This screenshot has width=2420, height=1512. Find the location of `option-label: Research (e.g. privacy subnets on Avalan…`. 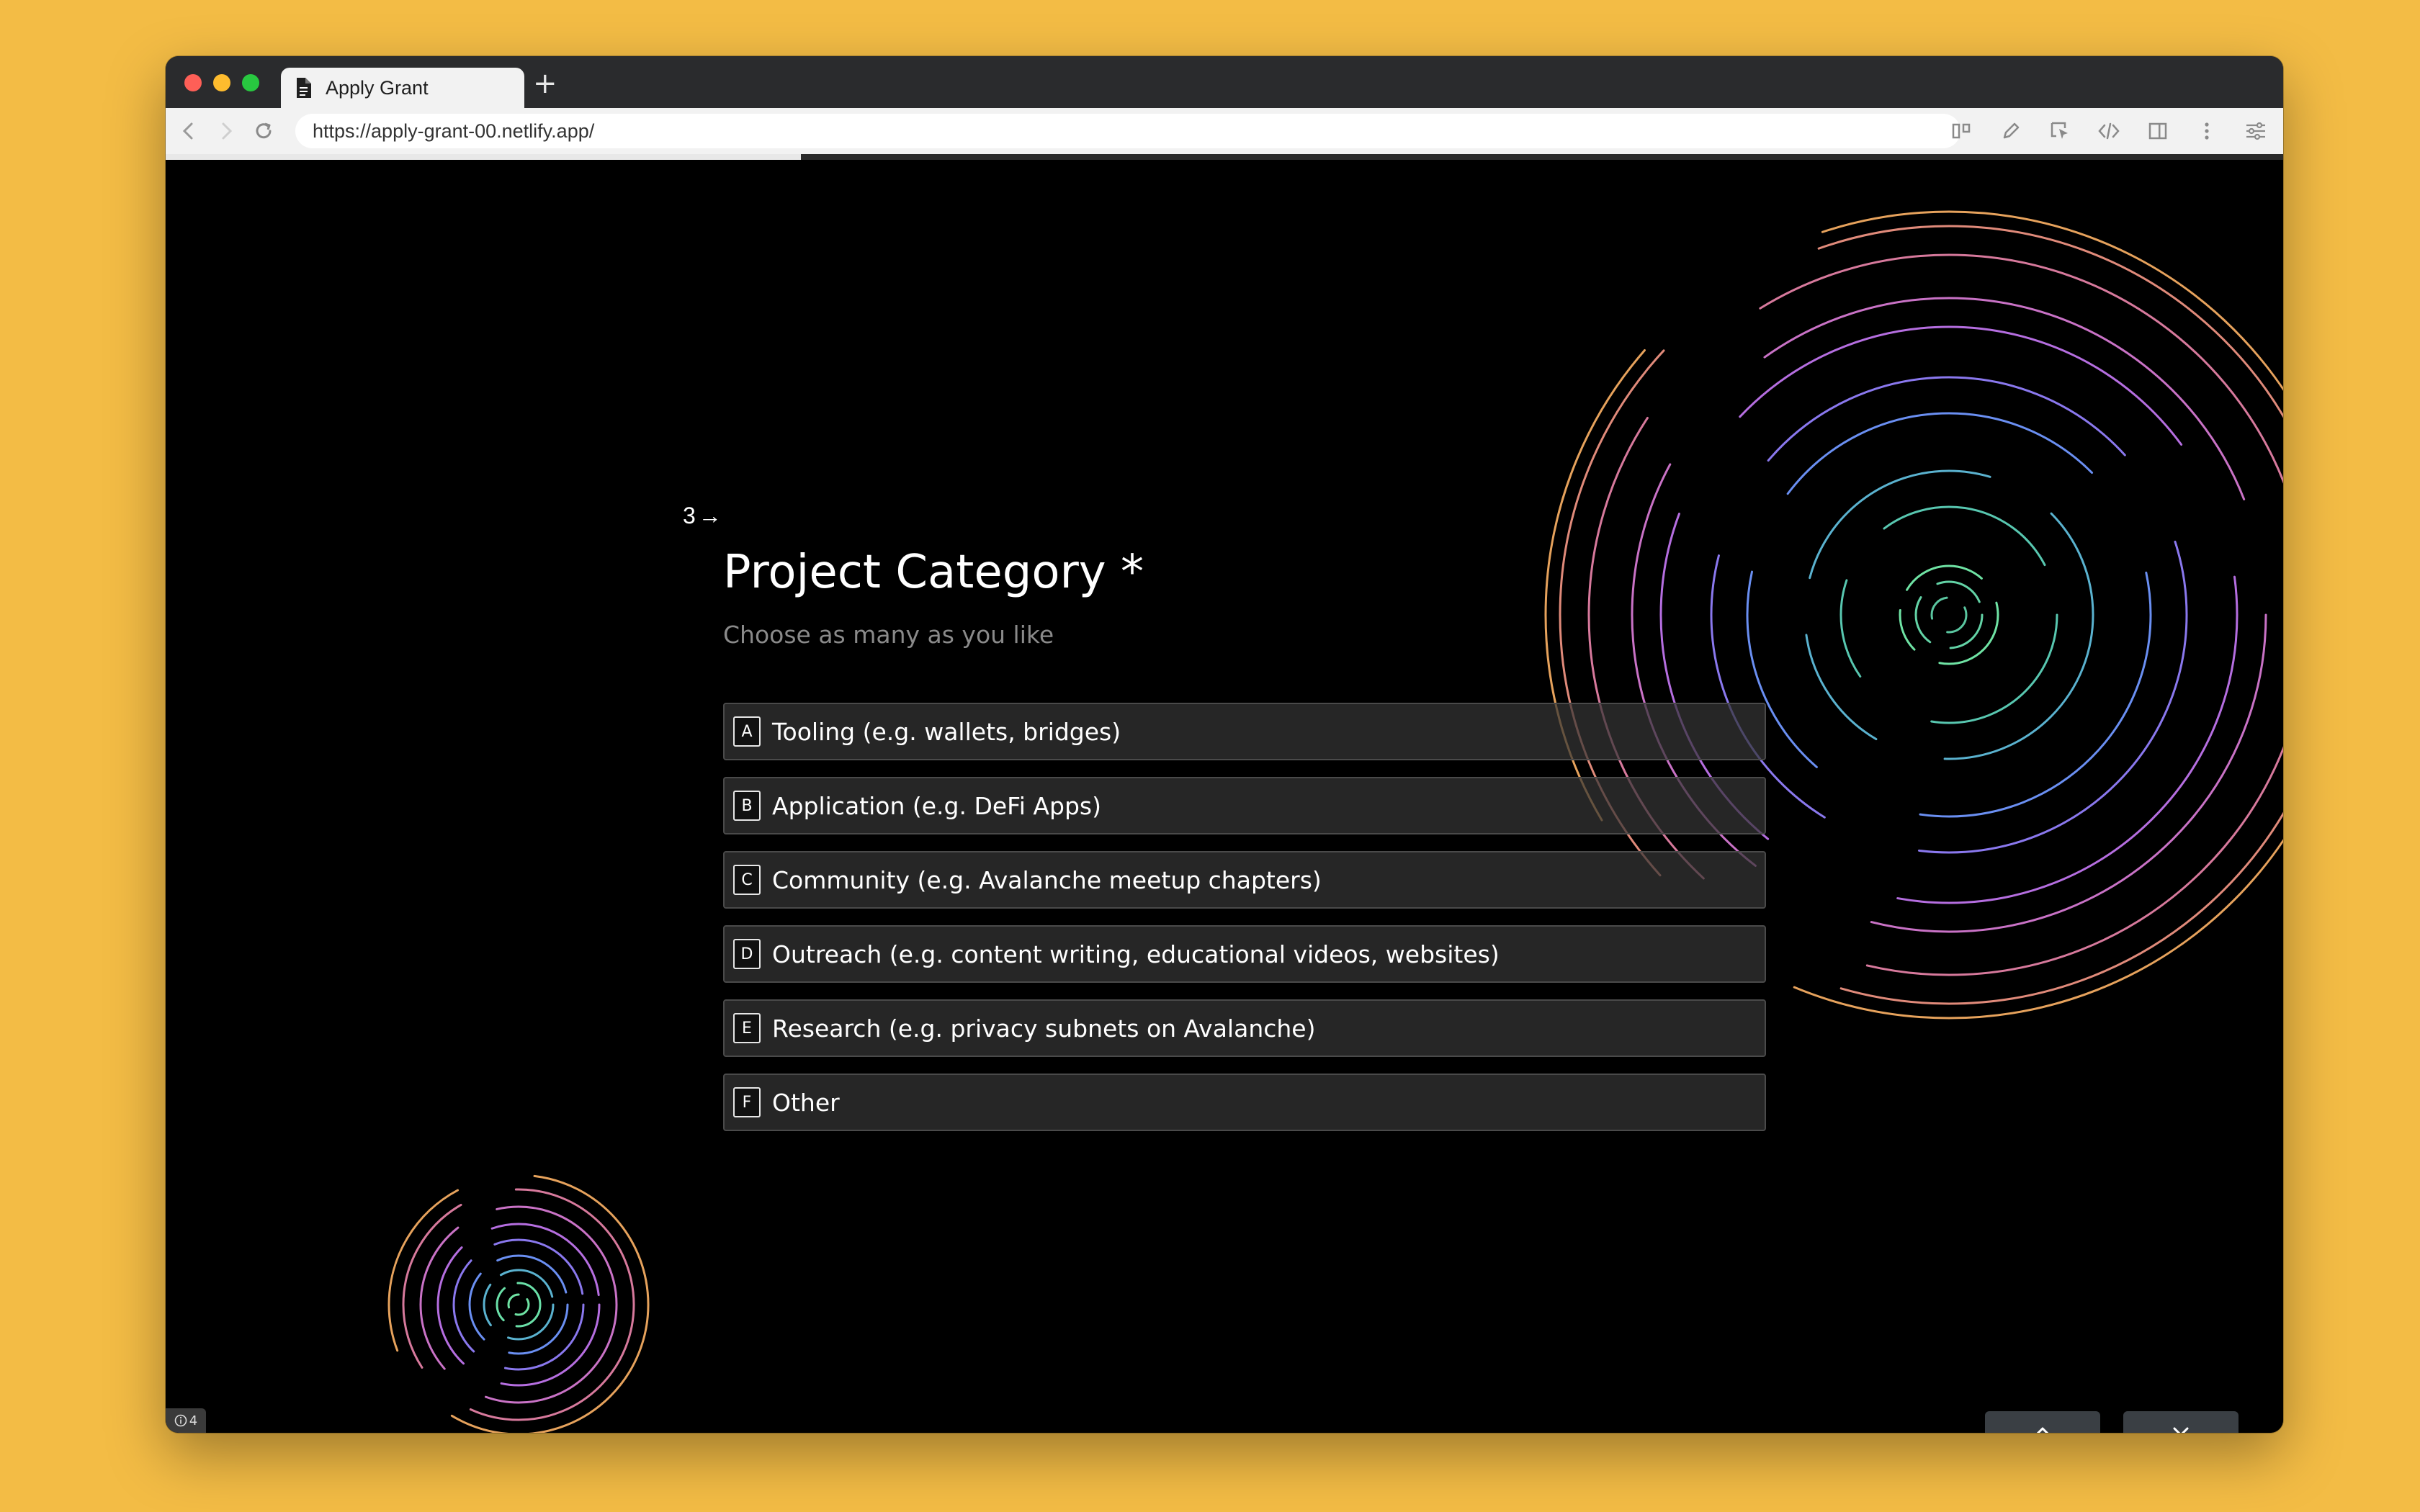

option-label: Research (e.g. privacy subnets on Avalan… is located at coordinates (1044, 1028).